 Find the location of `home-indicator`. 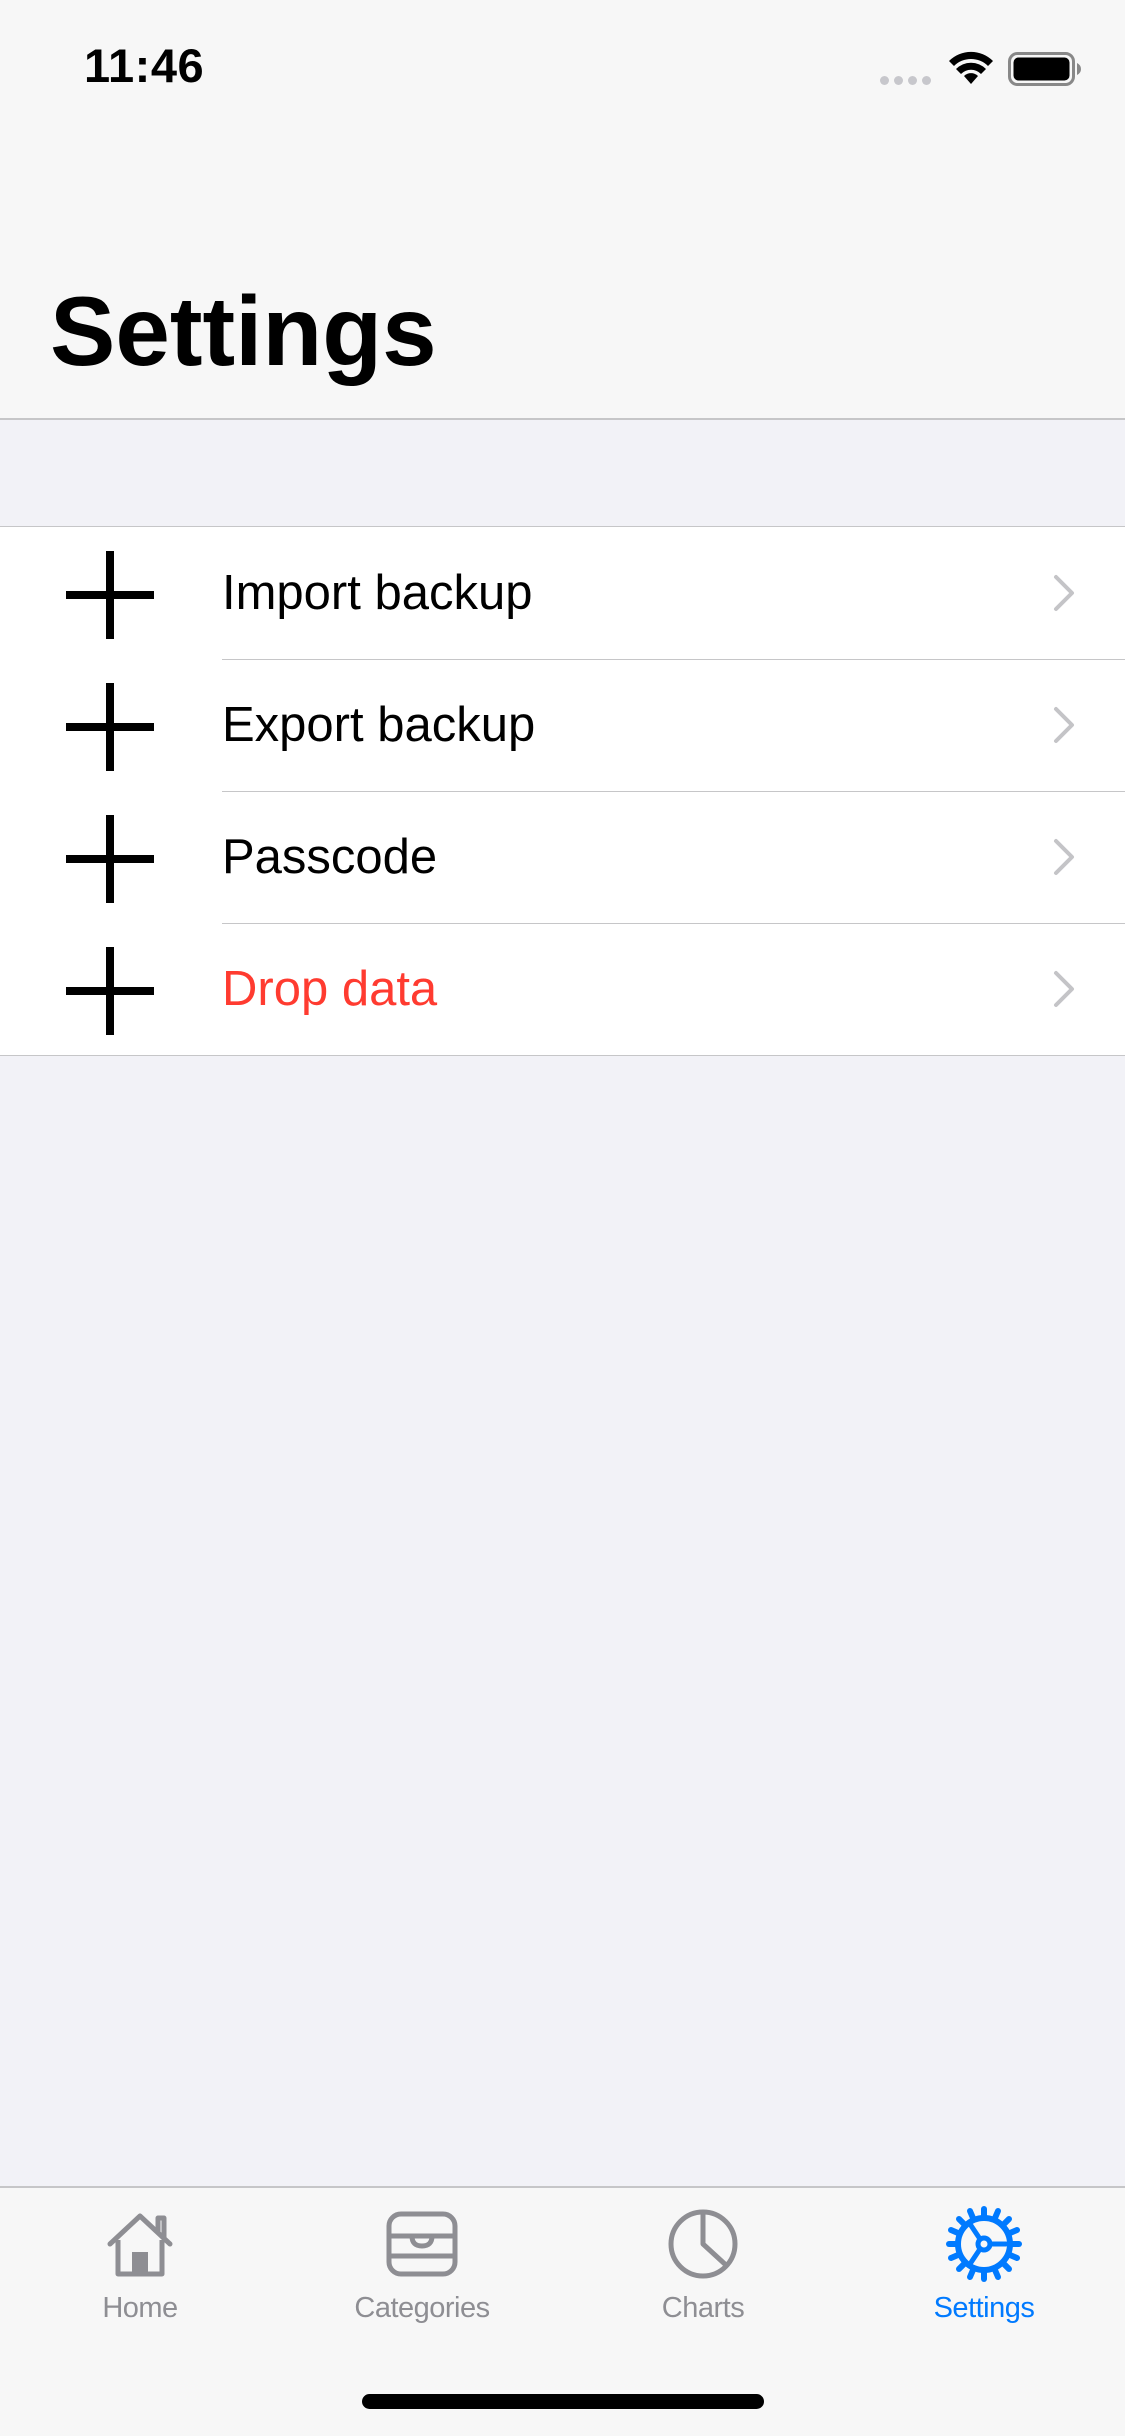

home-indicator is located at coordinates (563, 2401).